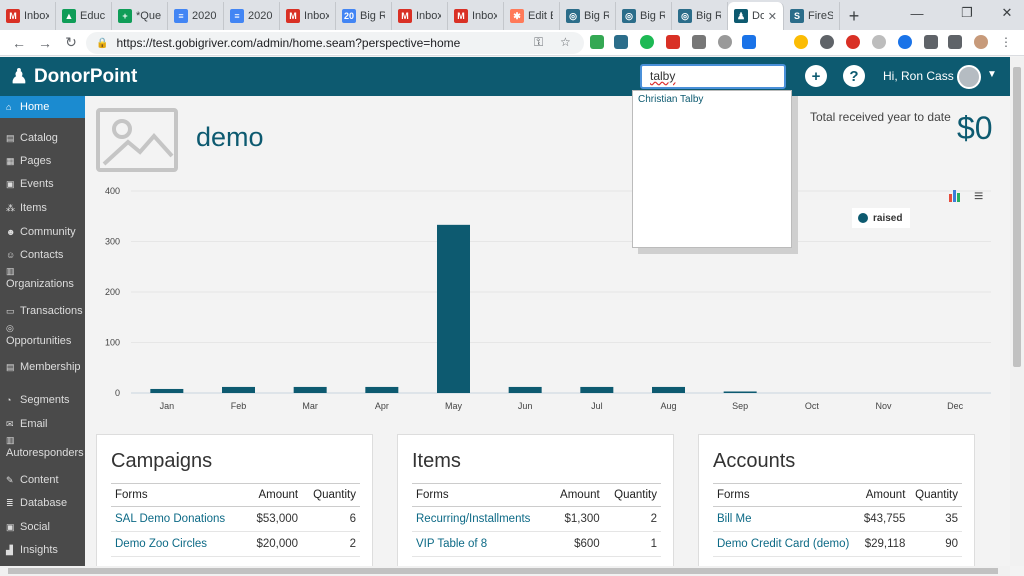 This screenshot has width=1024, height=576. What do you see at coordinates (816, 76) in the screenshot?
I see `add-icon: +` at bounding box center [816, 76].